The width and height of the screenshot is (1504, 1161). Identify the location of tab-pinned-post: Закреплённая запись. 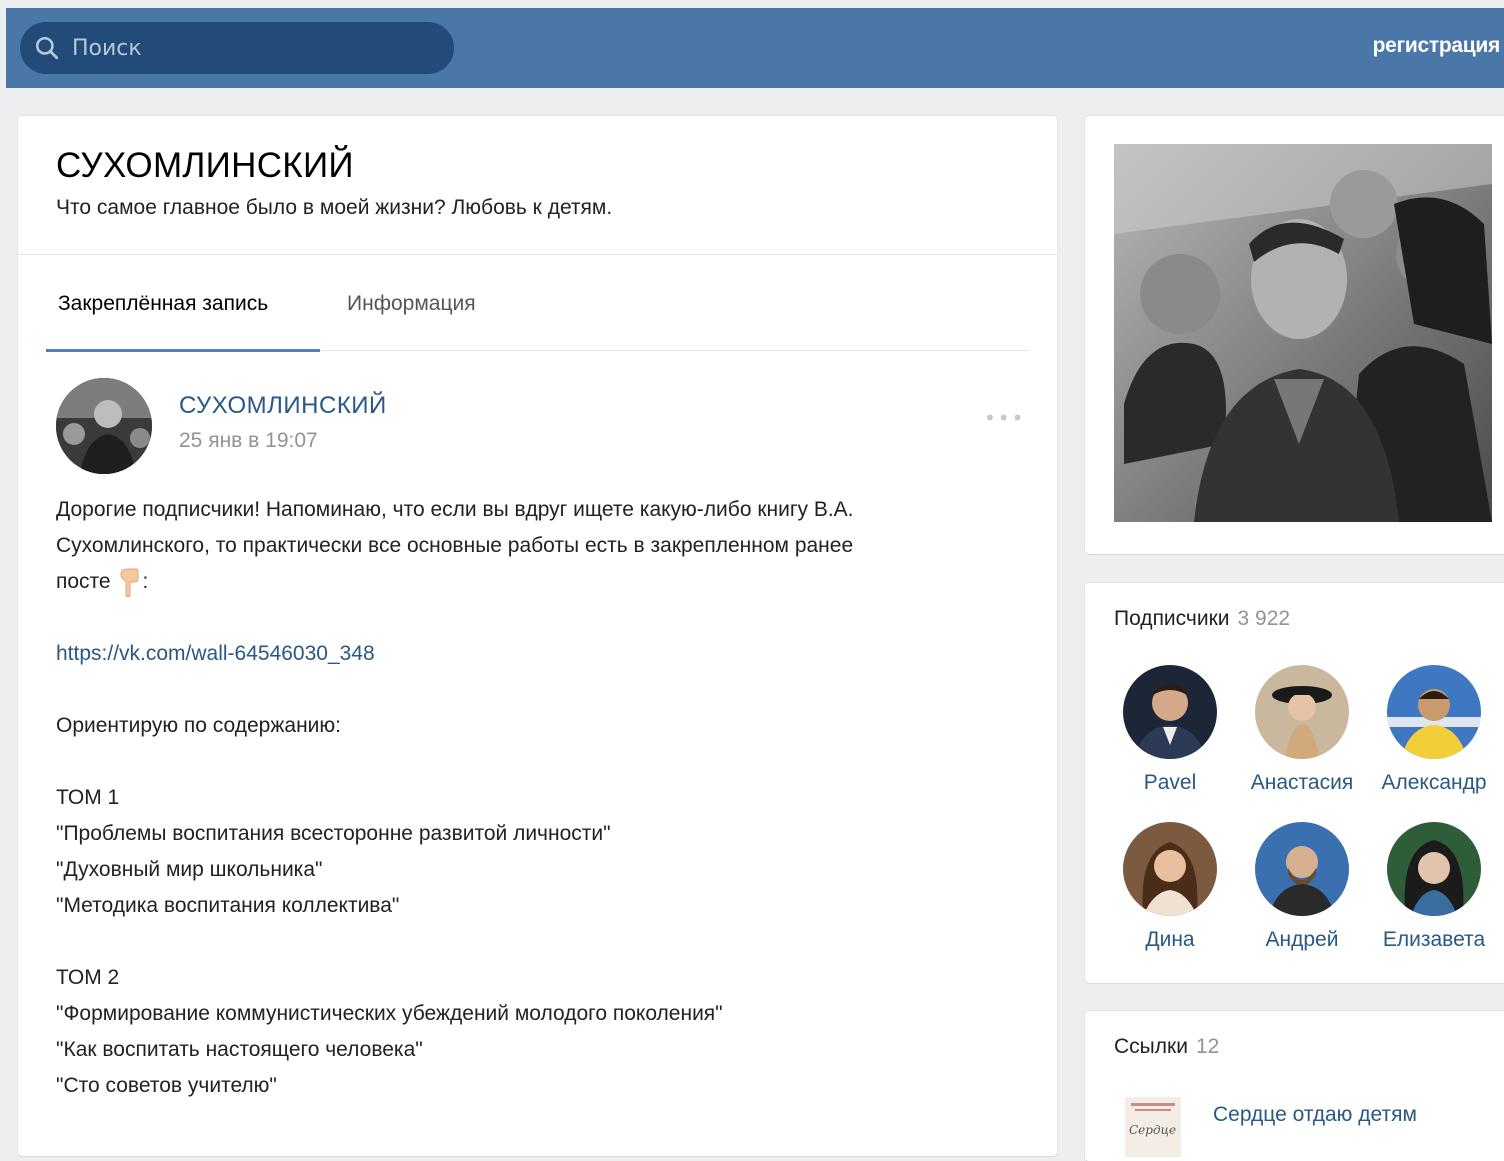
(163, 304).